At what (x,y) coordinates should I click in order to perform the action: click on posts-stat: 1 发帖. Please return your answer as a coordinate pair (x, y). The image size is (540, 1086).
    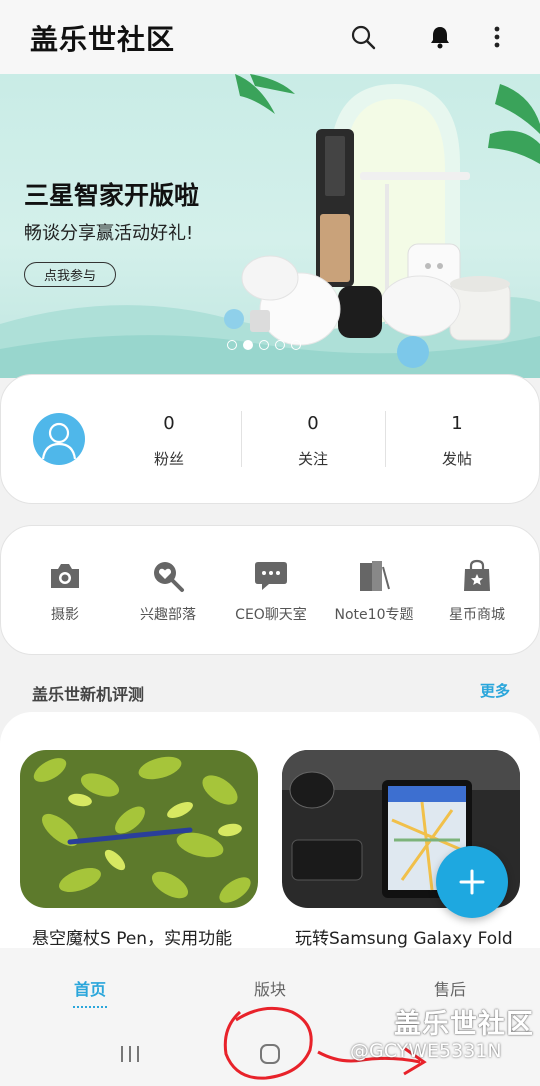
    Looking at the image, I should click on (457, 441).